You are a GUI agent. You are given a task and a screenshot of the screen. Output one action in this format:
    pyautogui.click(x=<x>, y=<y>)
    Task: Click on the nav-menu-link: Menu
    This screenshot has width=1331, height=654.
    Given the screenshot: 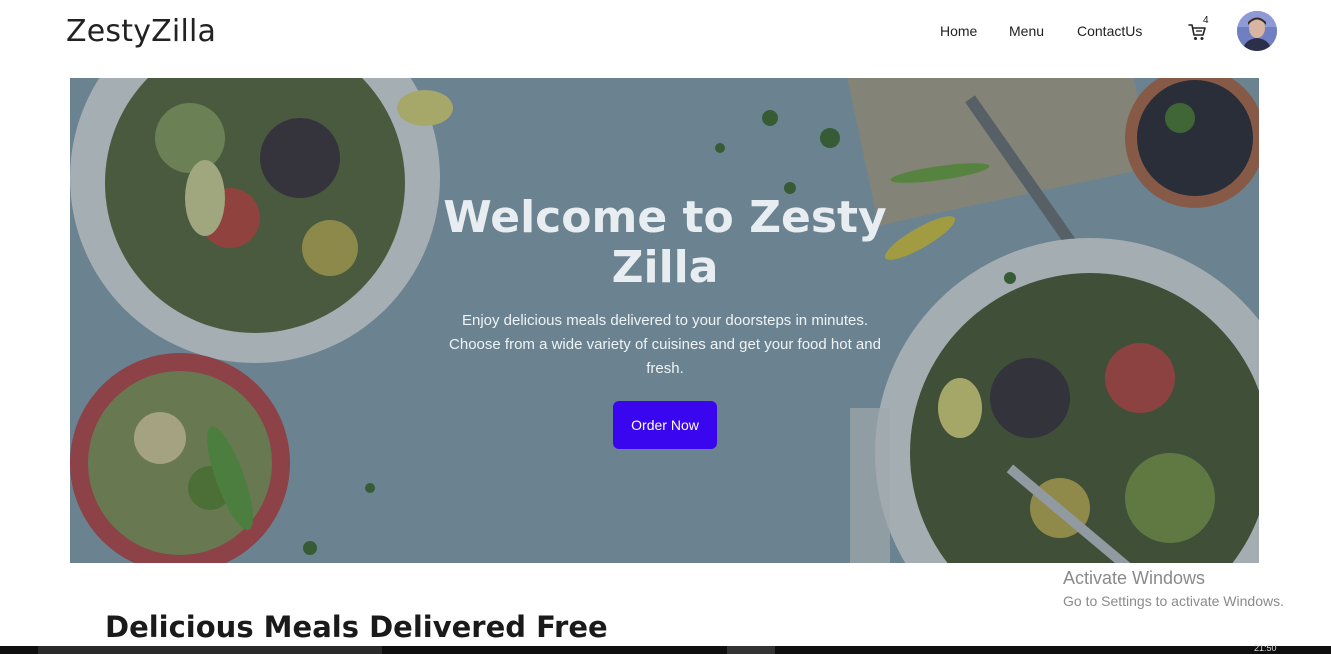 What is the action you would take?
    pyautogui.click(x=1026, y=31)
    